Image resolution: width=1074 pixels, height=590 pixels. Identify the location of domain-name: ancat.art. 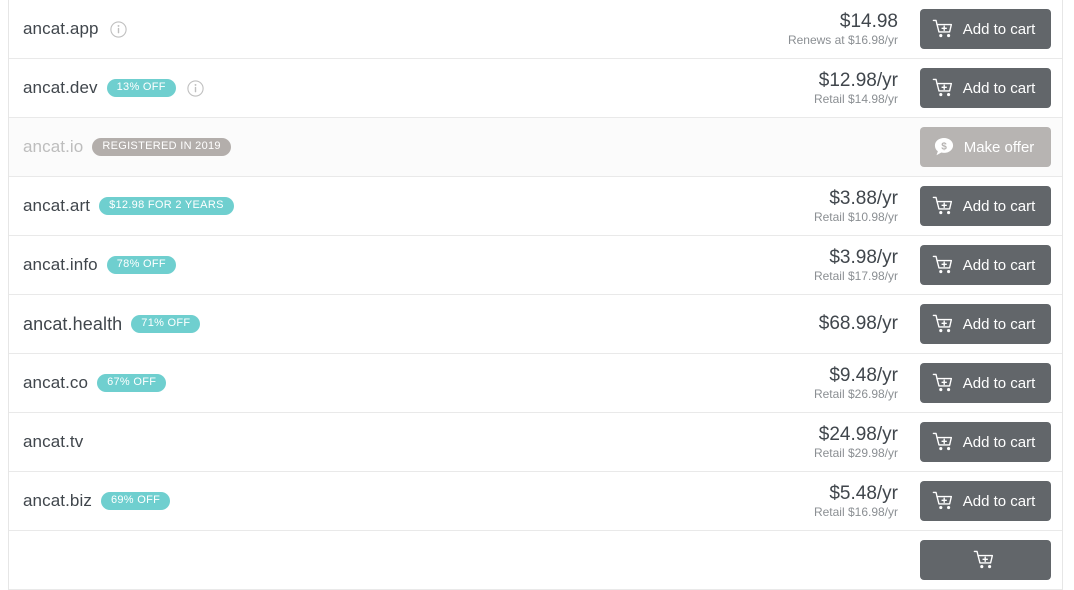
(57, 205).